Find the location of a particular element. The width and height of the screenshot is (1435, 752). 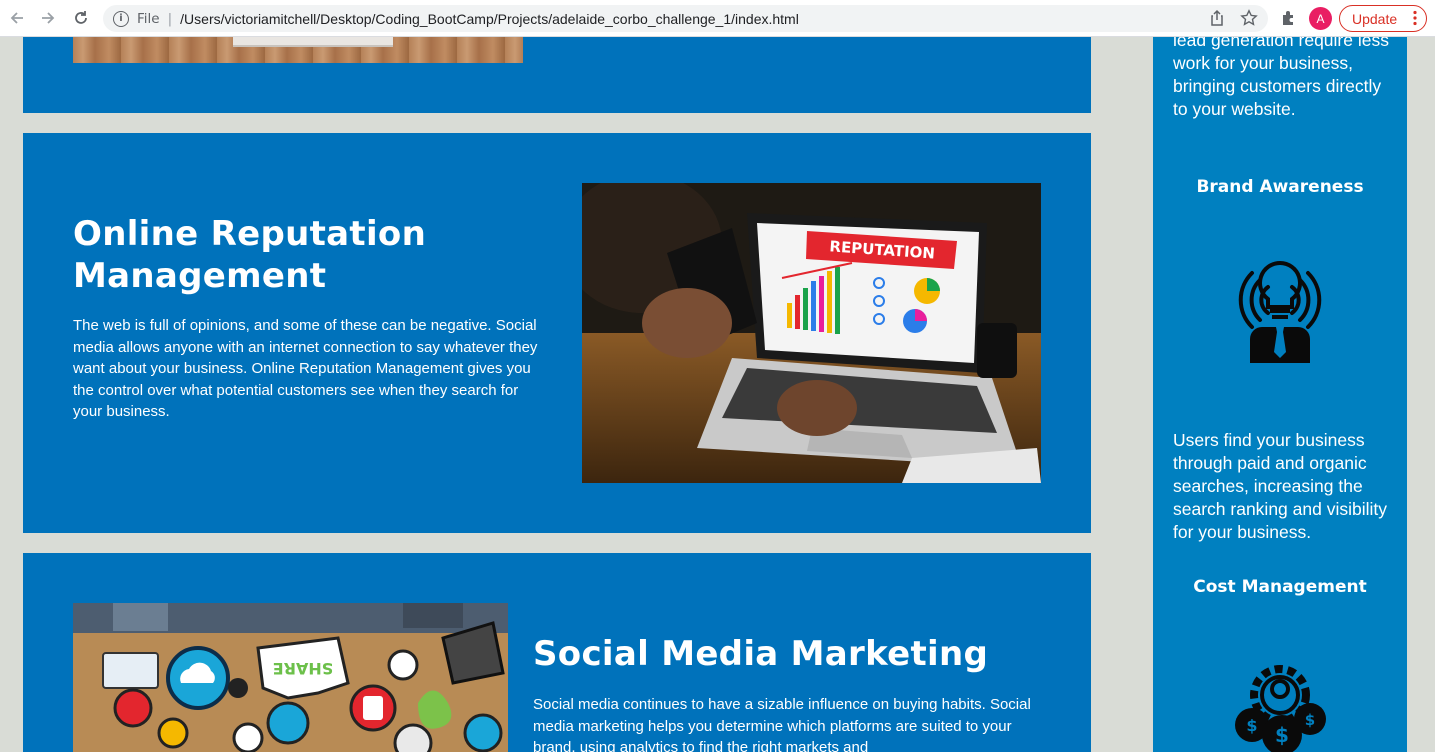

menu-dots-icon is located at coordinates (1415, 18).